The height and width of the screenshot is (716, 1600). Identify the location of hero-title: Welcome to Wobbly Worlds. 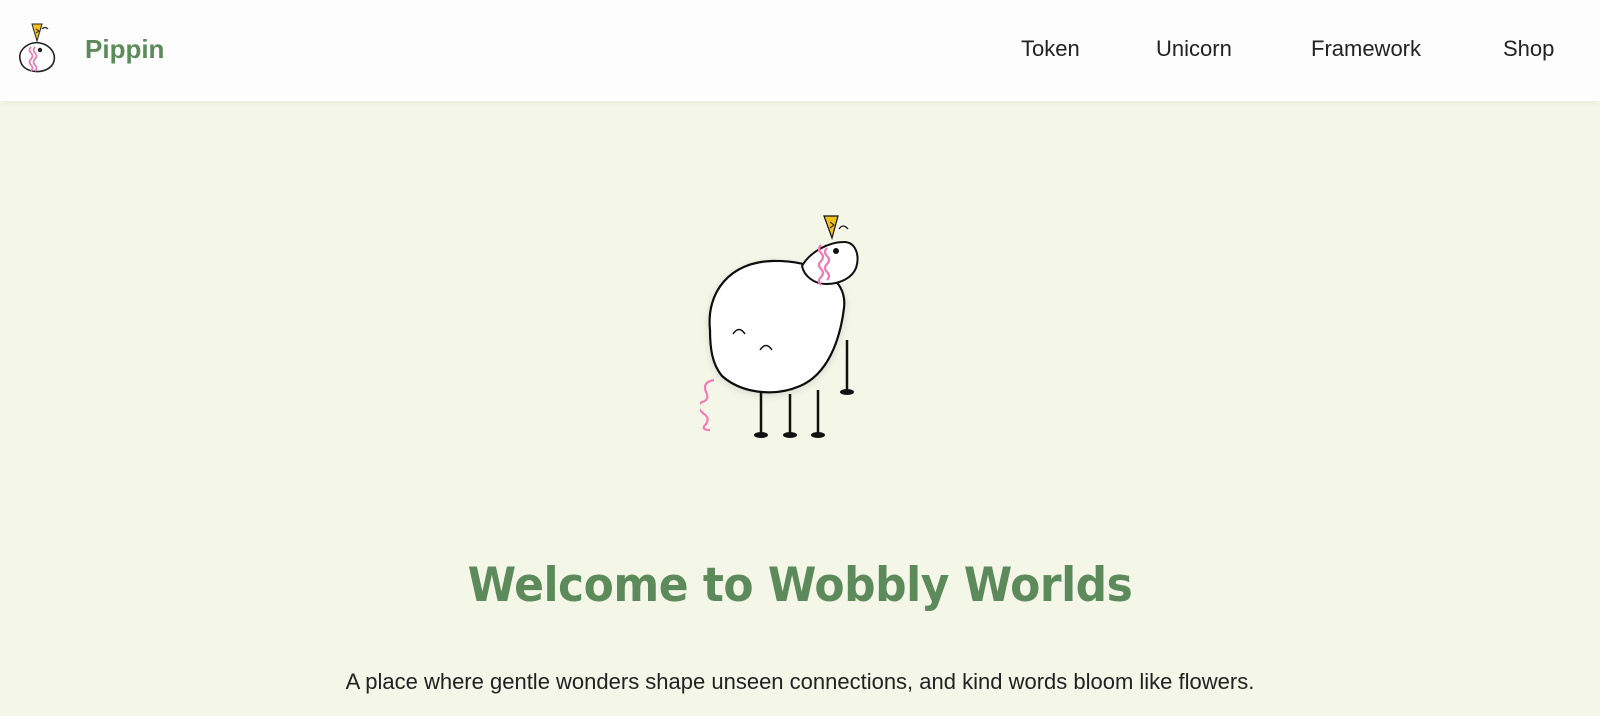
(800, 585).